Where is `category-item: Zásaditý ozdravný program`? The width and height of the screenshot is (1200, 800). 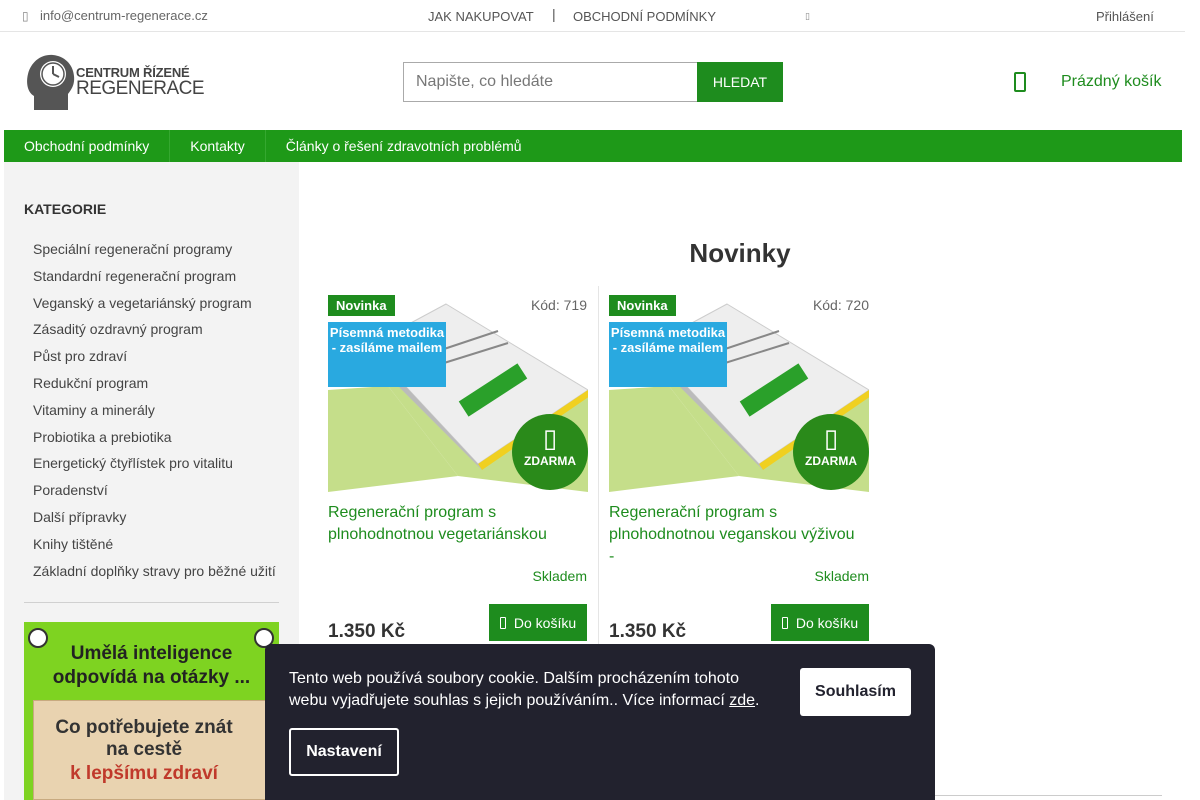 category-item: Zásaditý ozdravný program is located at coordinates (154, 329).